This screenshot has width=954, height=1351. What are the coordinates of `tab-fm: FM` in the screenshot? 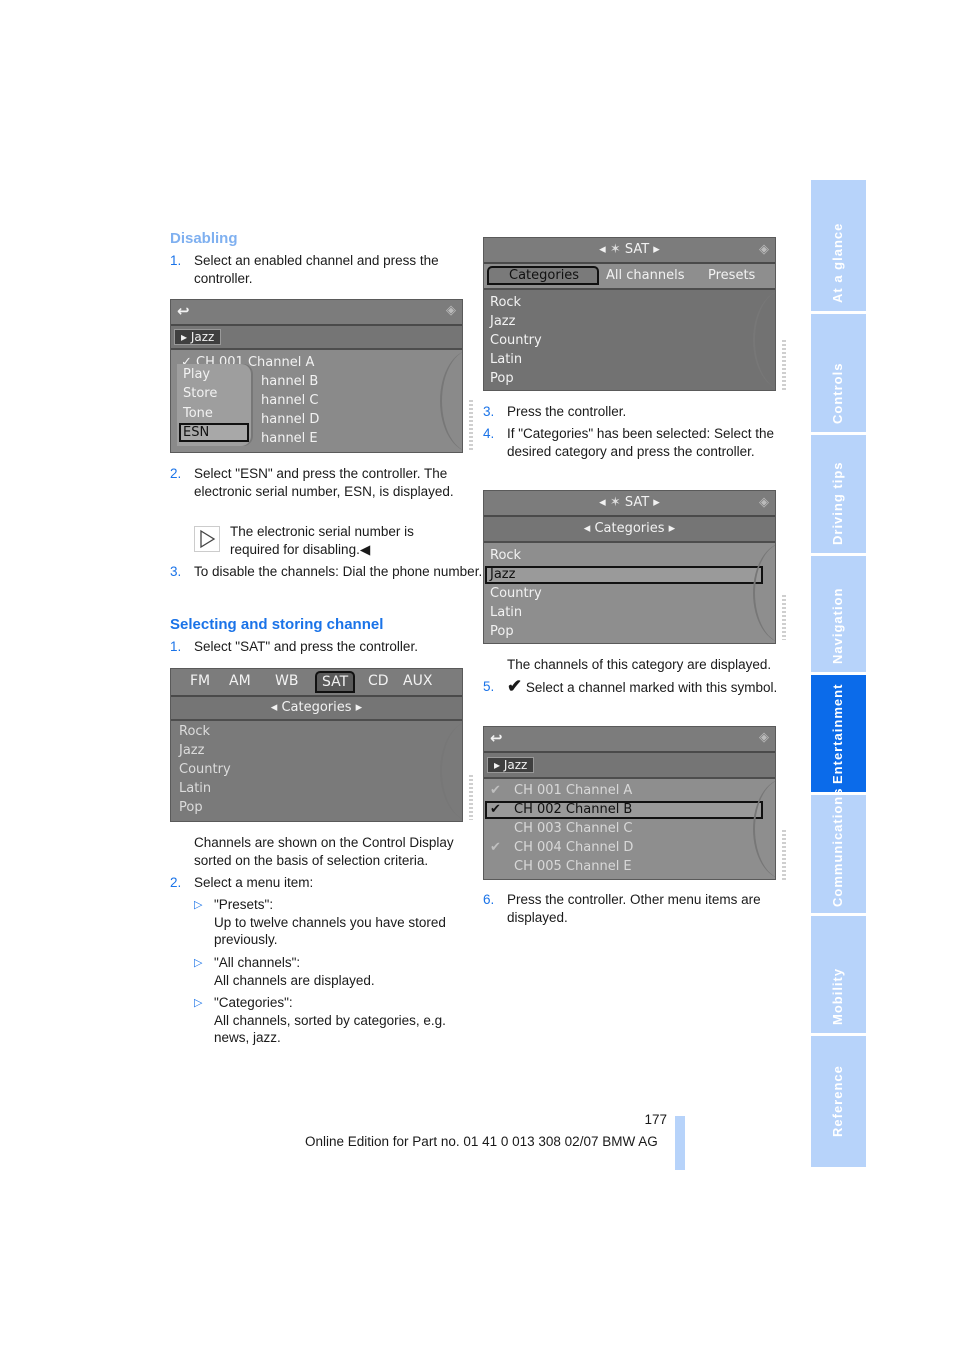 It's located at (200, 681).